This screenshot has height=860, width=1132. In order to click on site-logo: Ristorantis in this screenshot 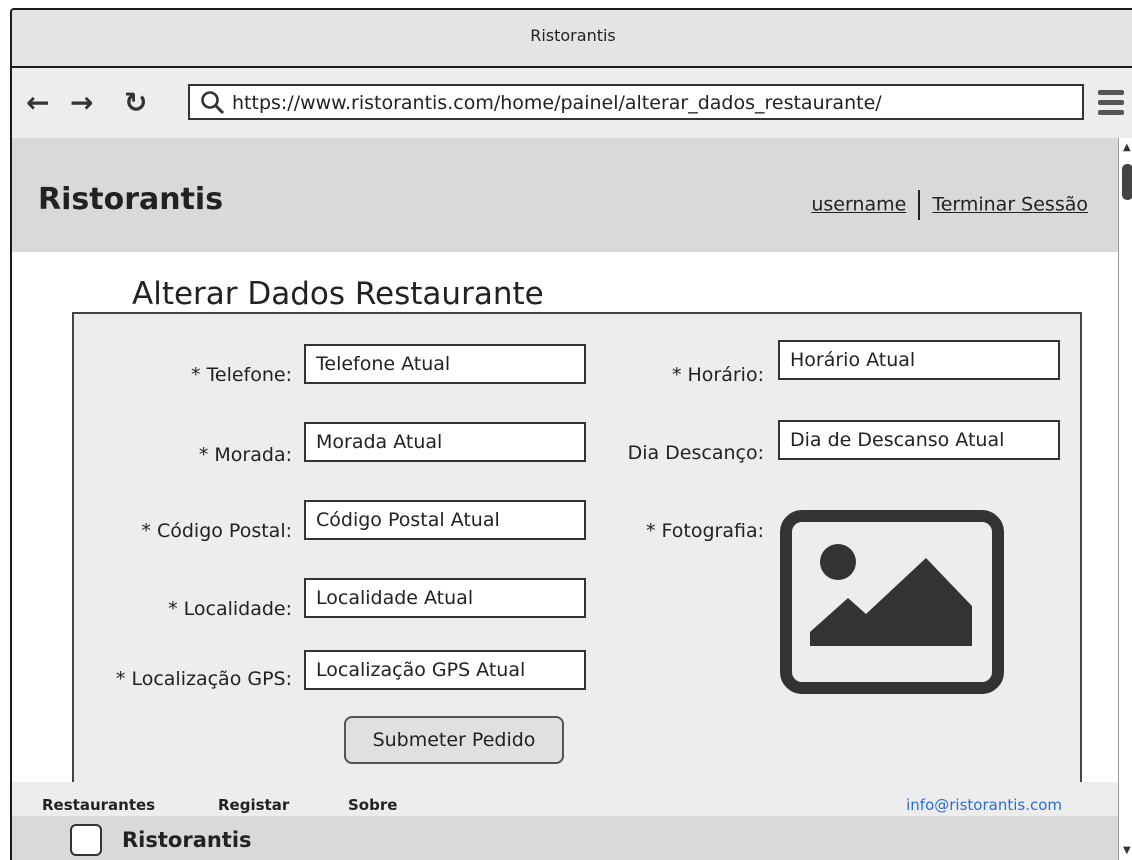, I will do `click(131, 199)`.